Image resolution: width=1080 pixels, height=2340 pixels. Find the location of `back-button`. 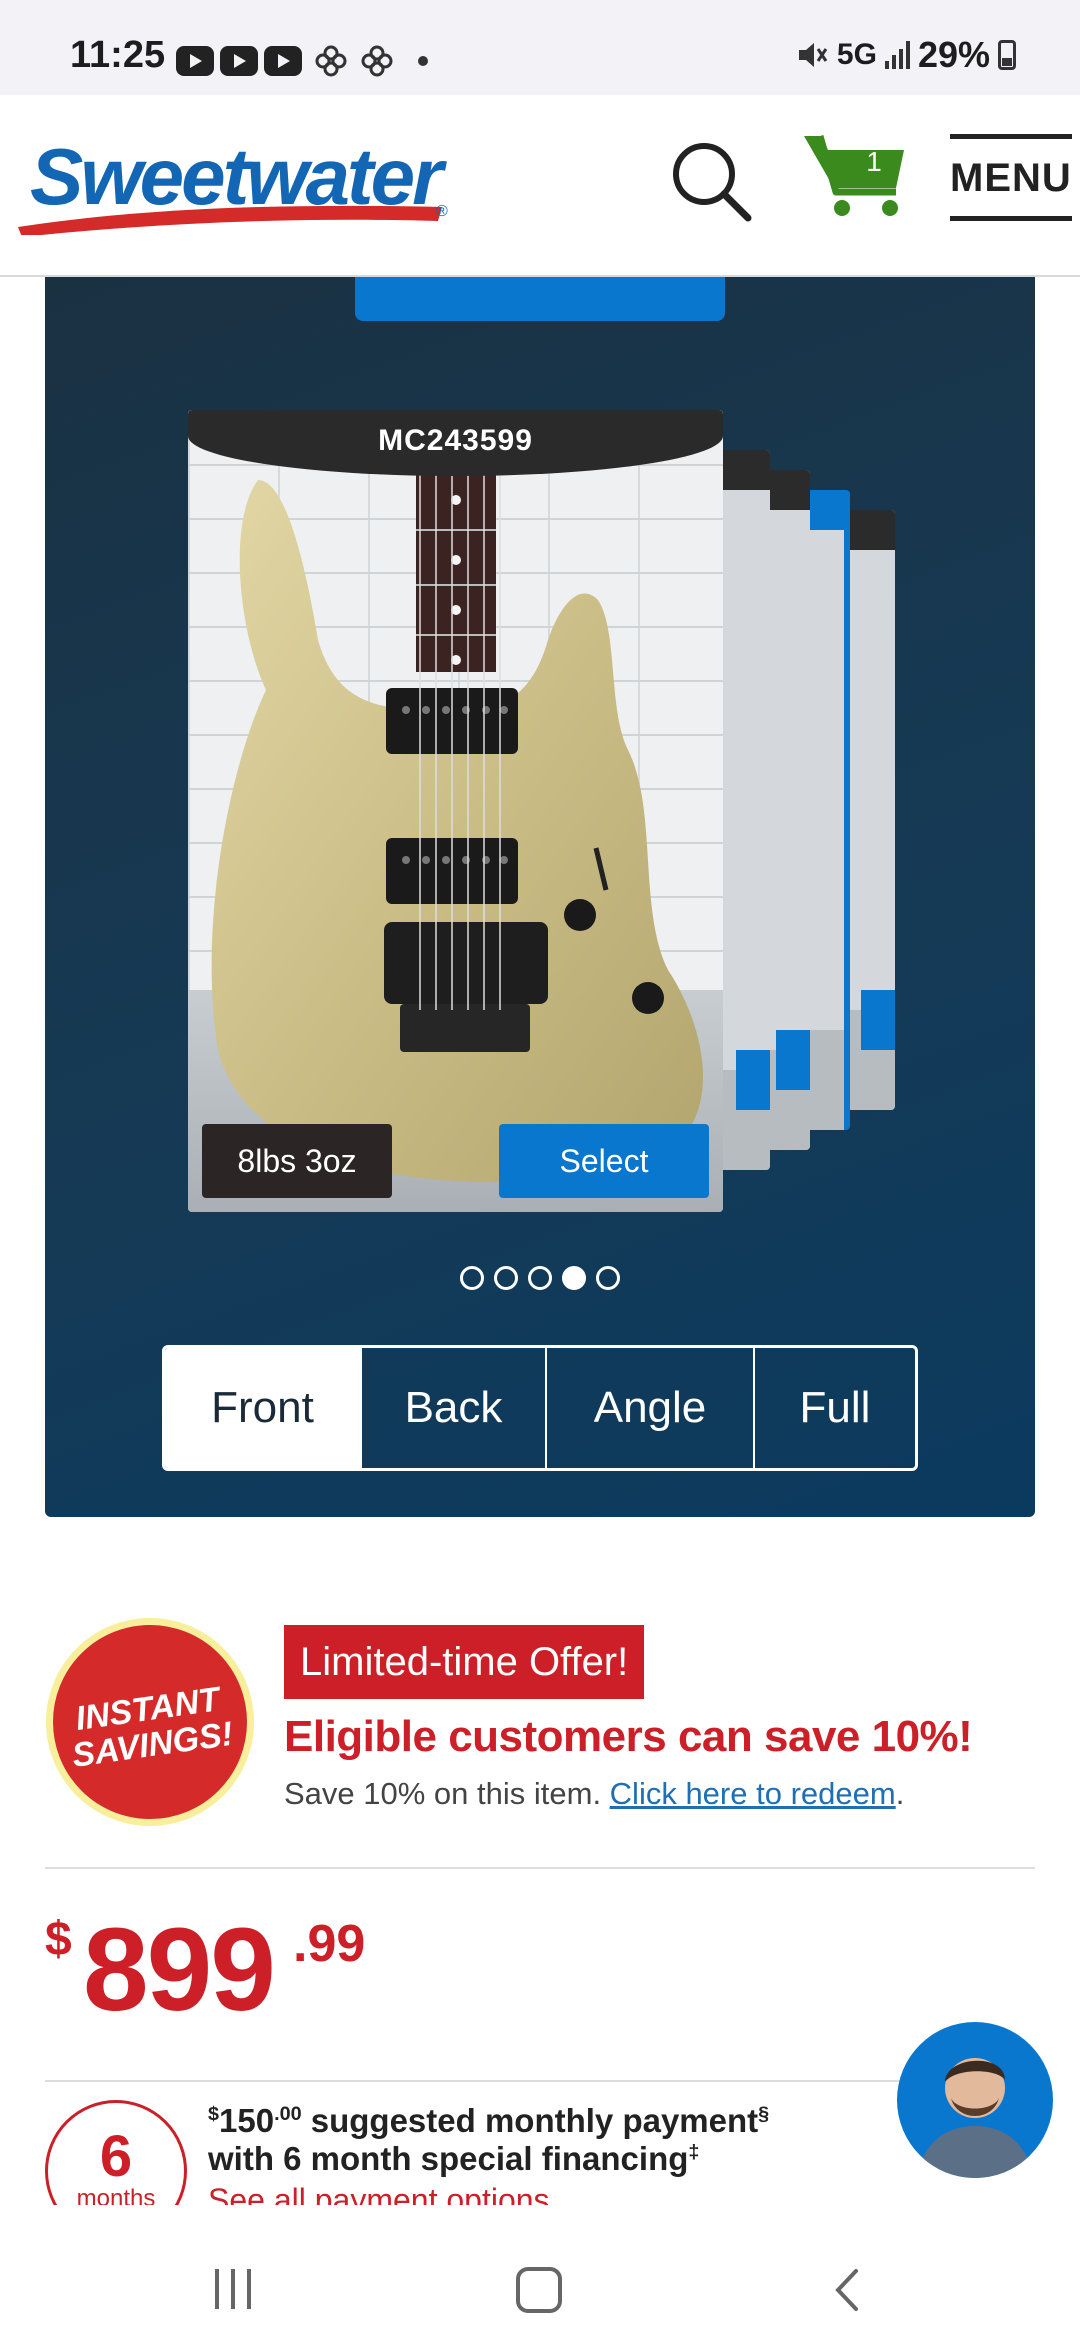

back-button is located at coordinates (849, 2290).